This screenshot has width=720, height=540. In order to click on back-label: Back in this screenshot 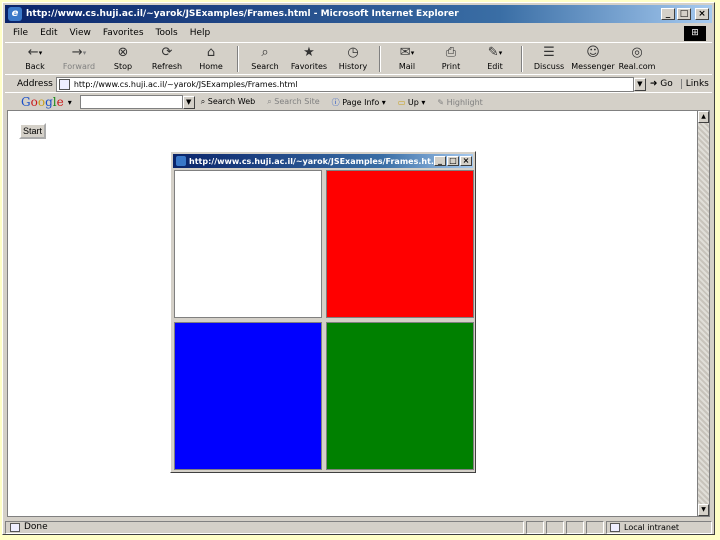, I will do `click(35, 66)`.